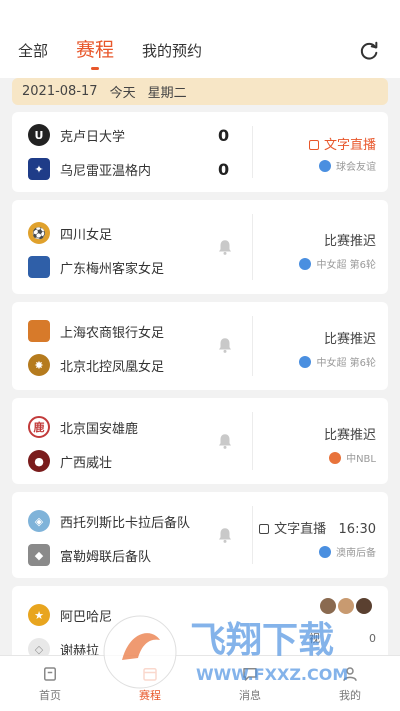  Describe the element at coordinates (39, 233) in the screenshot. I see `soccer-logo-icon: ⚽` at that location.